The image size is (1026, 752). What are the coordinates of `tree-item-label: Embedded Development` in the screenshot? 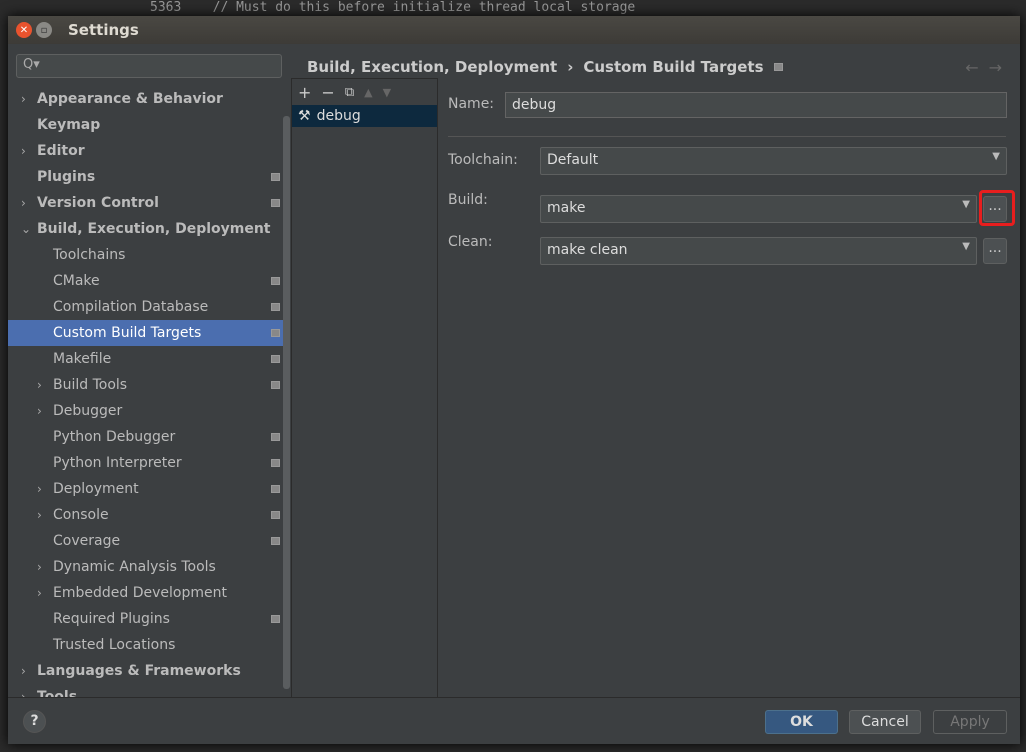 It's located at (140, 593).